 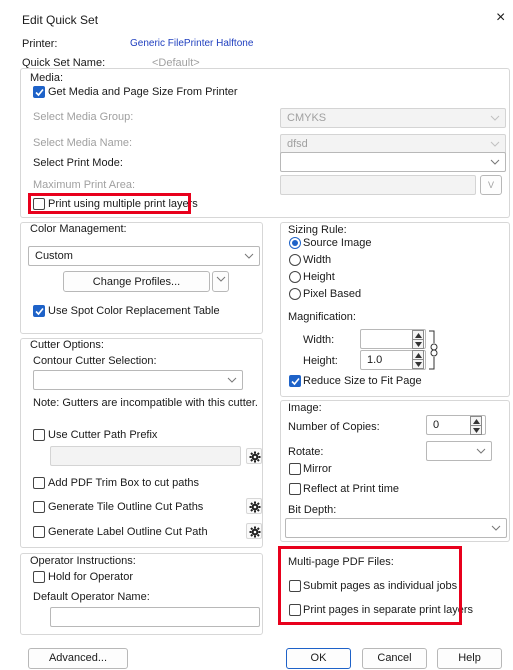 I want to click on media-name-select: dfsd, so click(x=393, y=144).